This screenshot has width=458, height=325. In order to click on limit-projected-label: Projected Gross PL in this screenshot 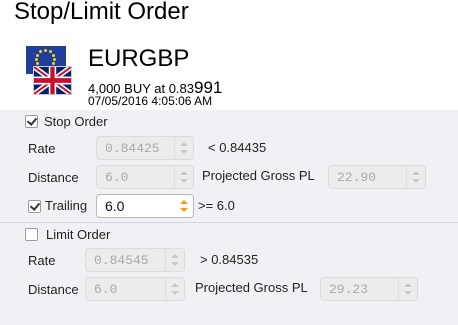, I will do `click(251, 287)`.